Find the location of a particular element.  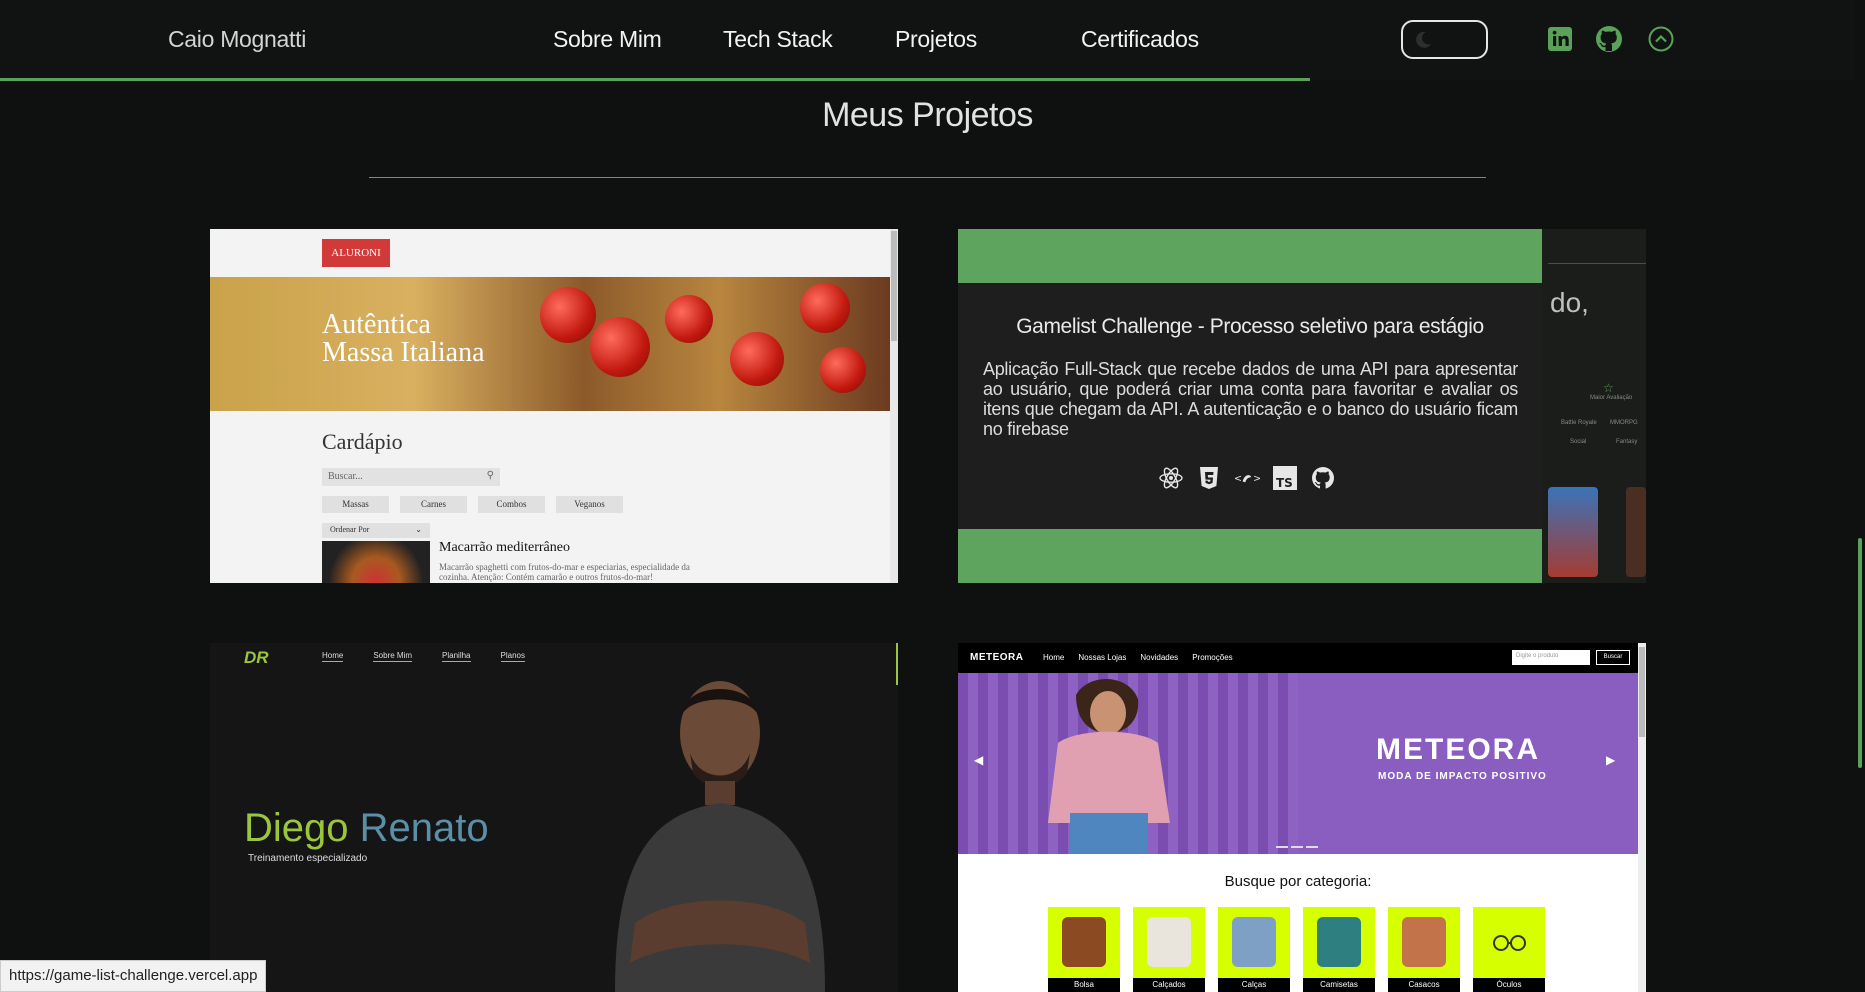

banner-title: METEORA is located at coordinates (1458, 749).